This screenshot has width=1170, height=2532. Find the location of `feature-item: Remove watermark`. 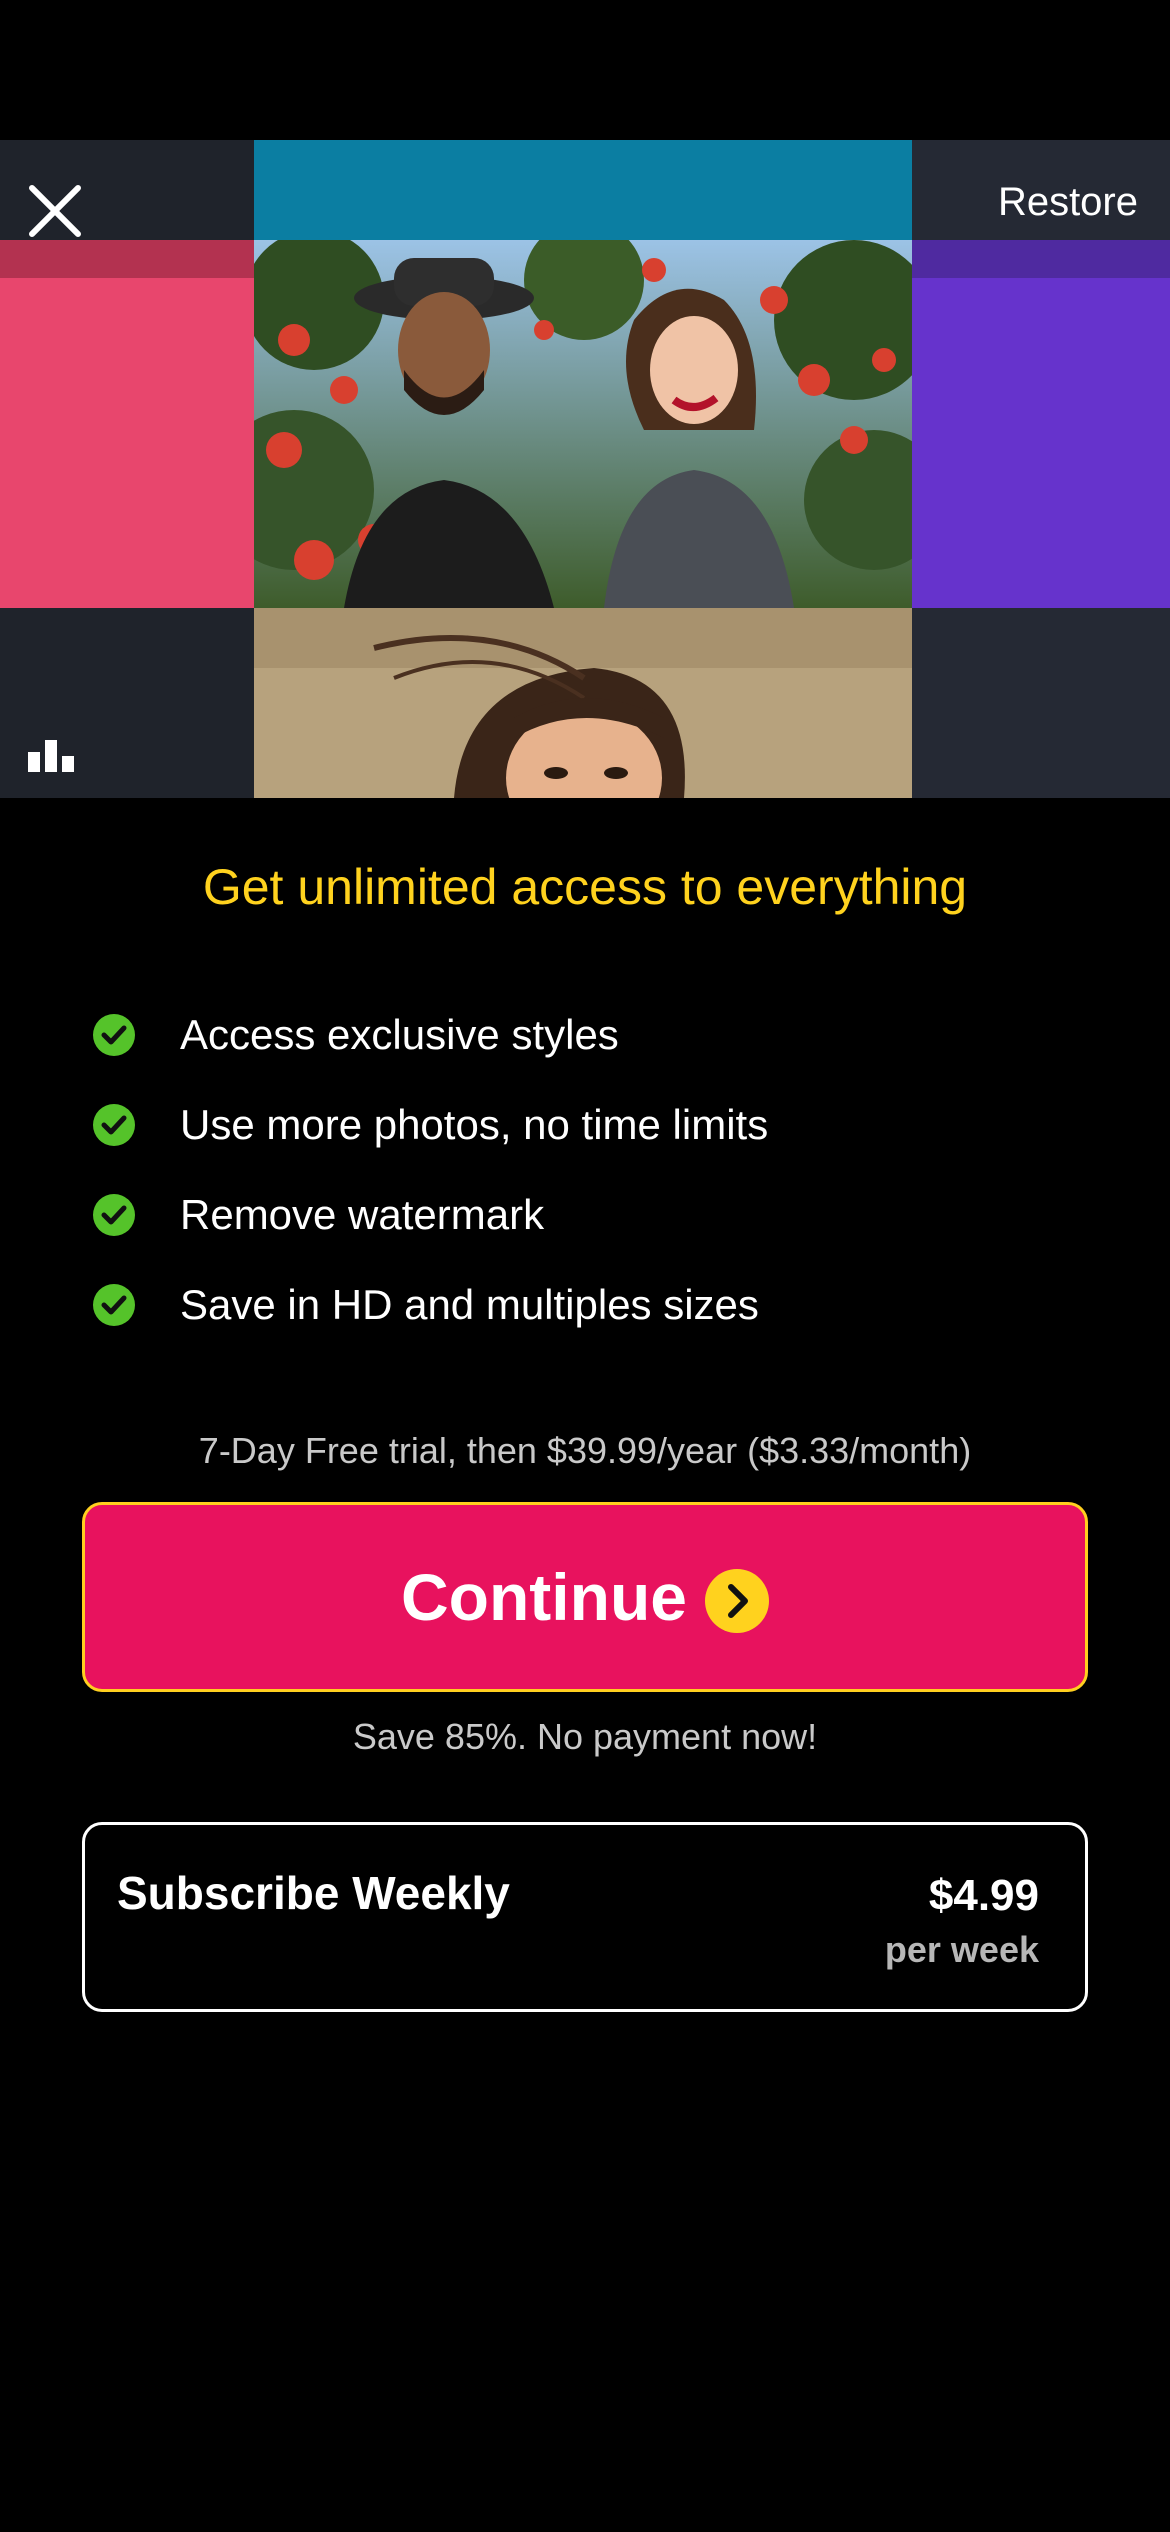

feature-item: Remove watermark is located at coordinates (592, 1215).